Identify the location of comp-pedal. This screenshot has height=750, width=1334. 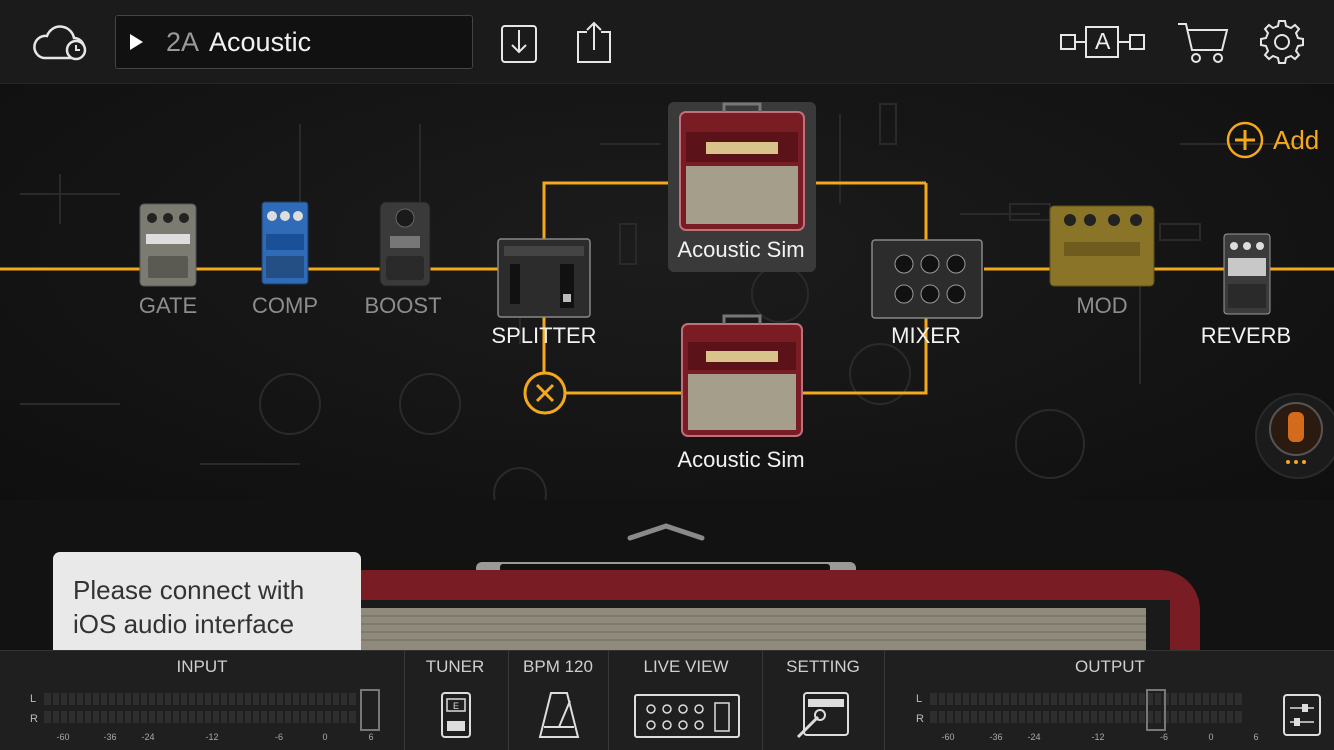
(285, 243).